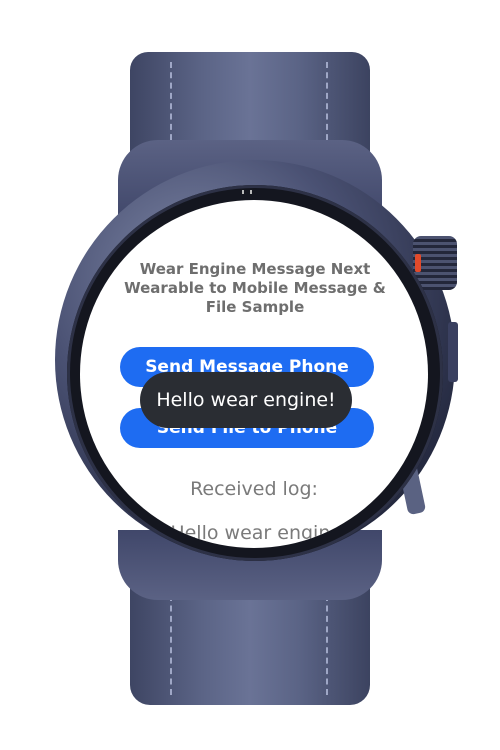 The height and width of the screenshot is (750, 500). Describe the element at coordinates (453, 352) in the screenshot. I see `watch-side-button` at that location.